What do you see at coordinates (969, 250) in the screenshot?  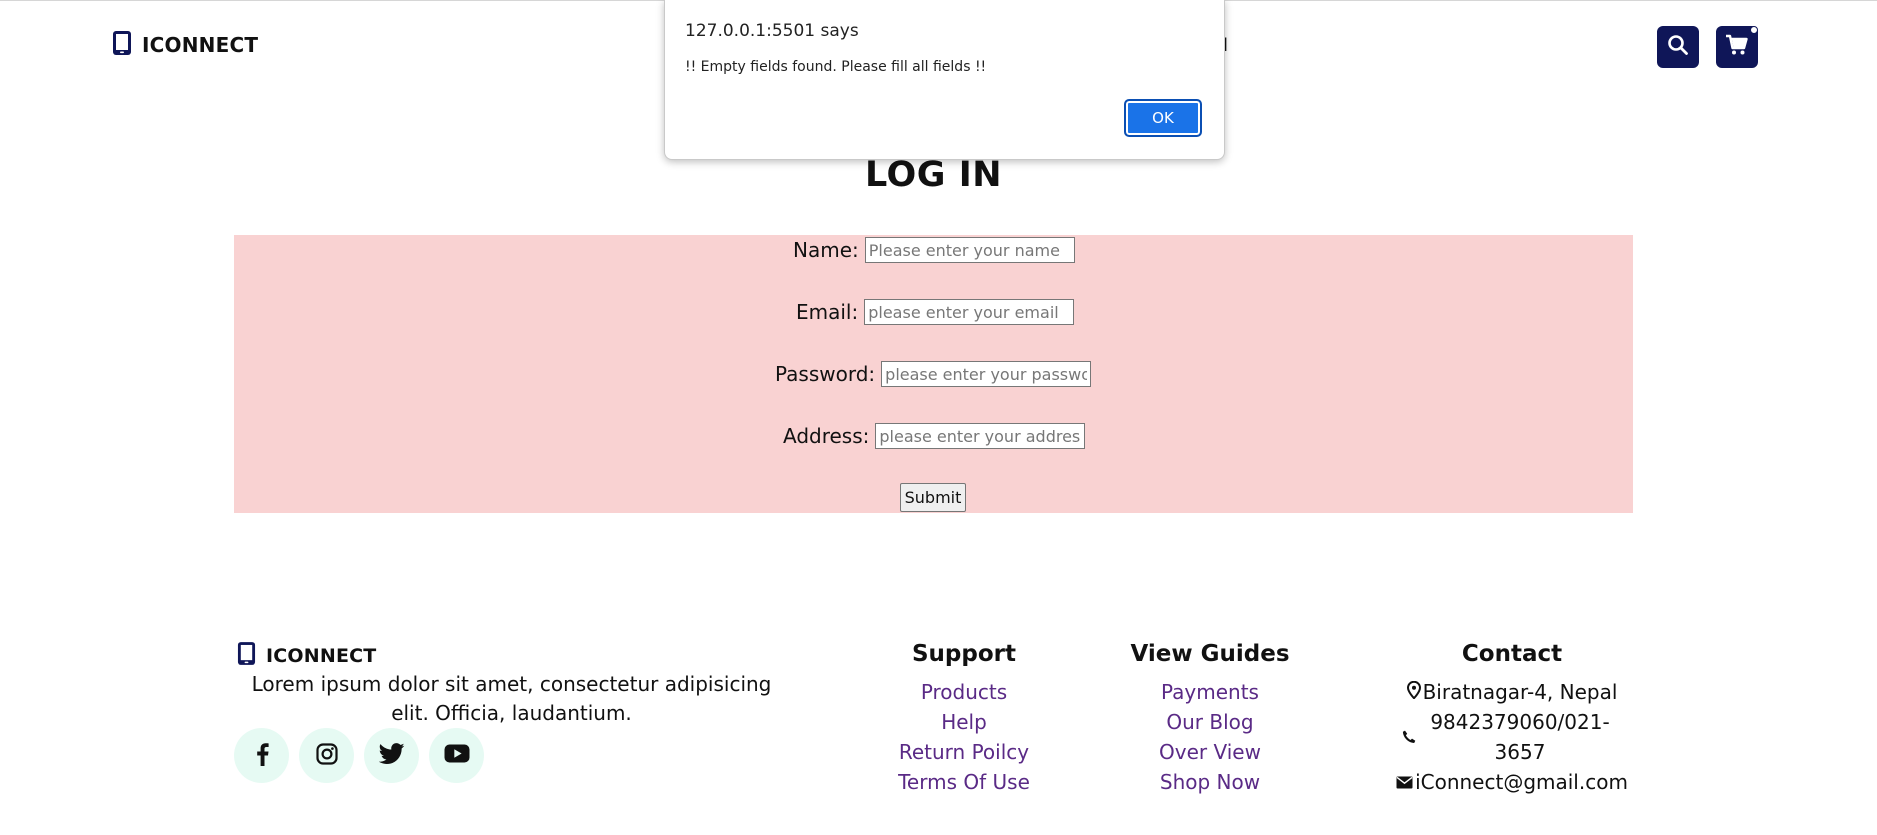 I see `name-input` at bounding box center [969, 250].